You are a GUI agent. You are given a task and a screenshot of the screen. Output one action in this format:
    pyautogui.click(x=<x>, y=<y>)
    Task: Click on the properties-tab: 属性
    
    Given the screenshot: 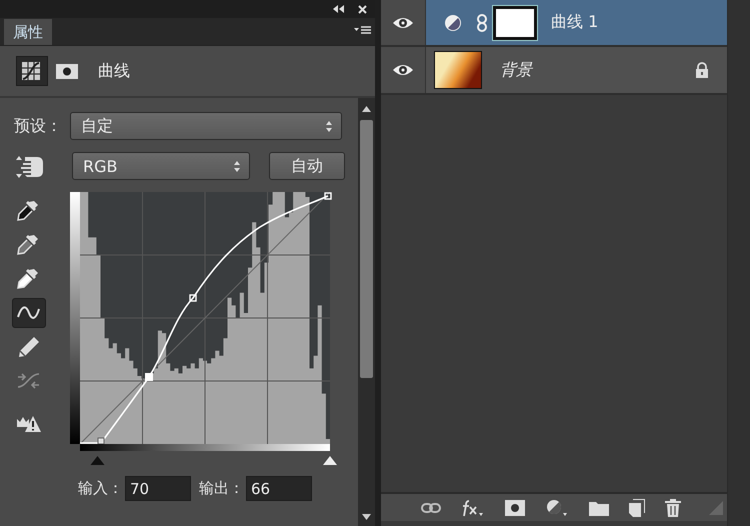 What is the action you would take?
    pyautogui.click(x=28, y=32)
    